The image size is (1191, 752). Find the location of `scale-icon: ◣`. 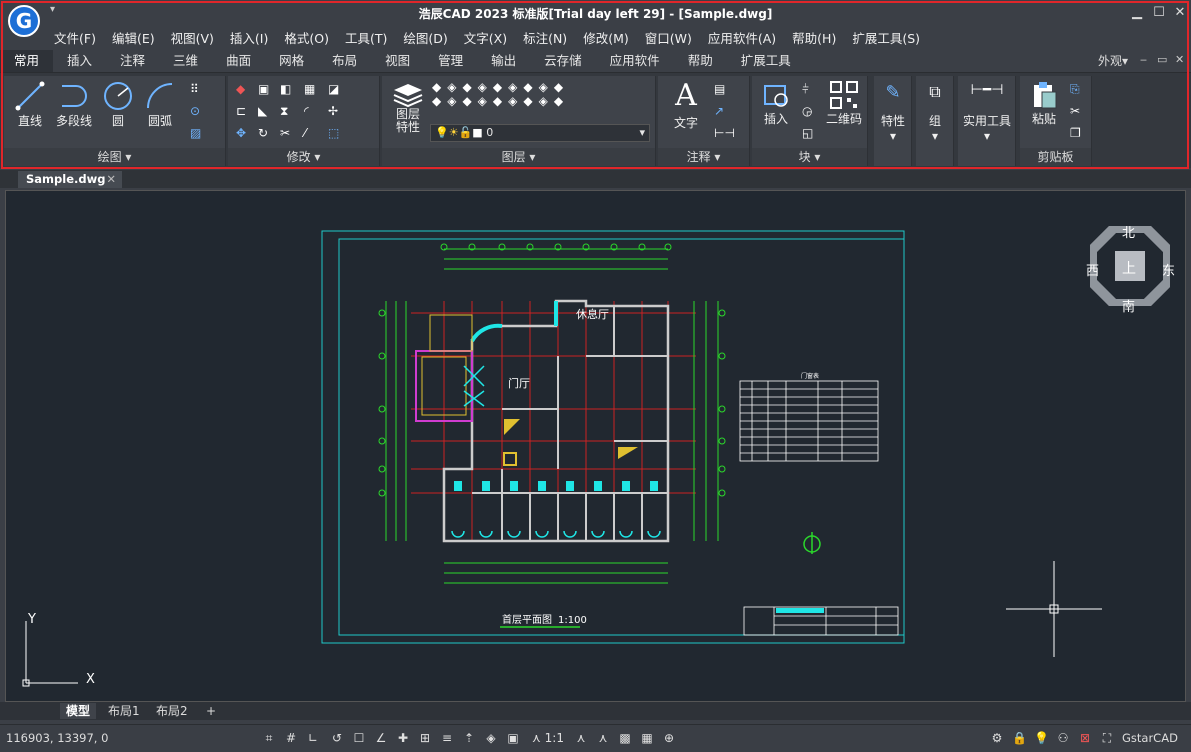

scale-icon: ◣ is located at coordinates (266, 111).